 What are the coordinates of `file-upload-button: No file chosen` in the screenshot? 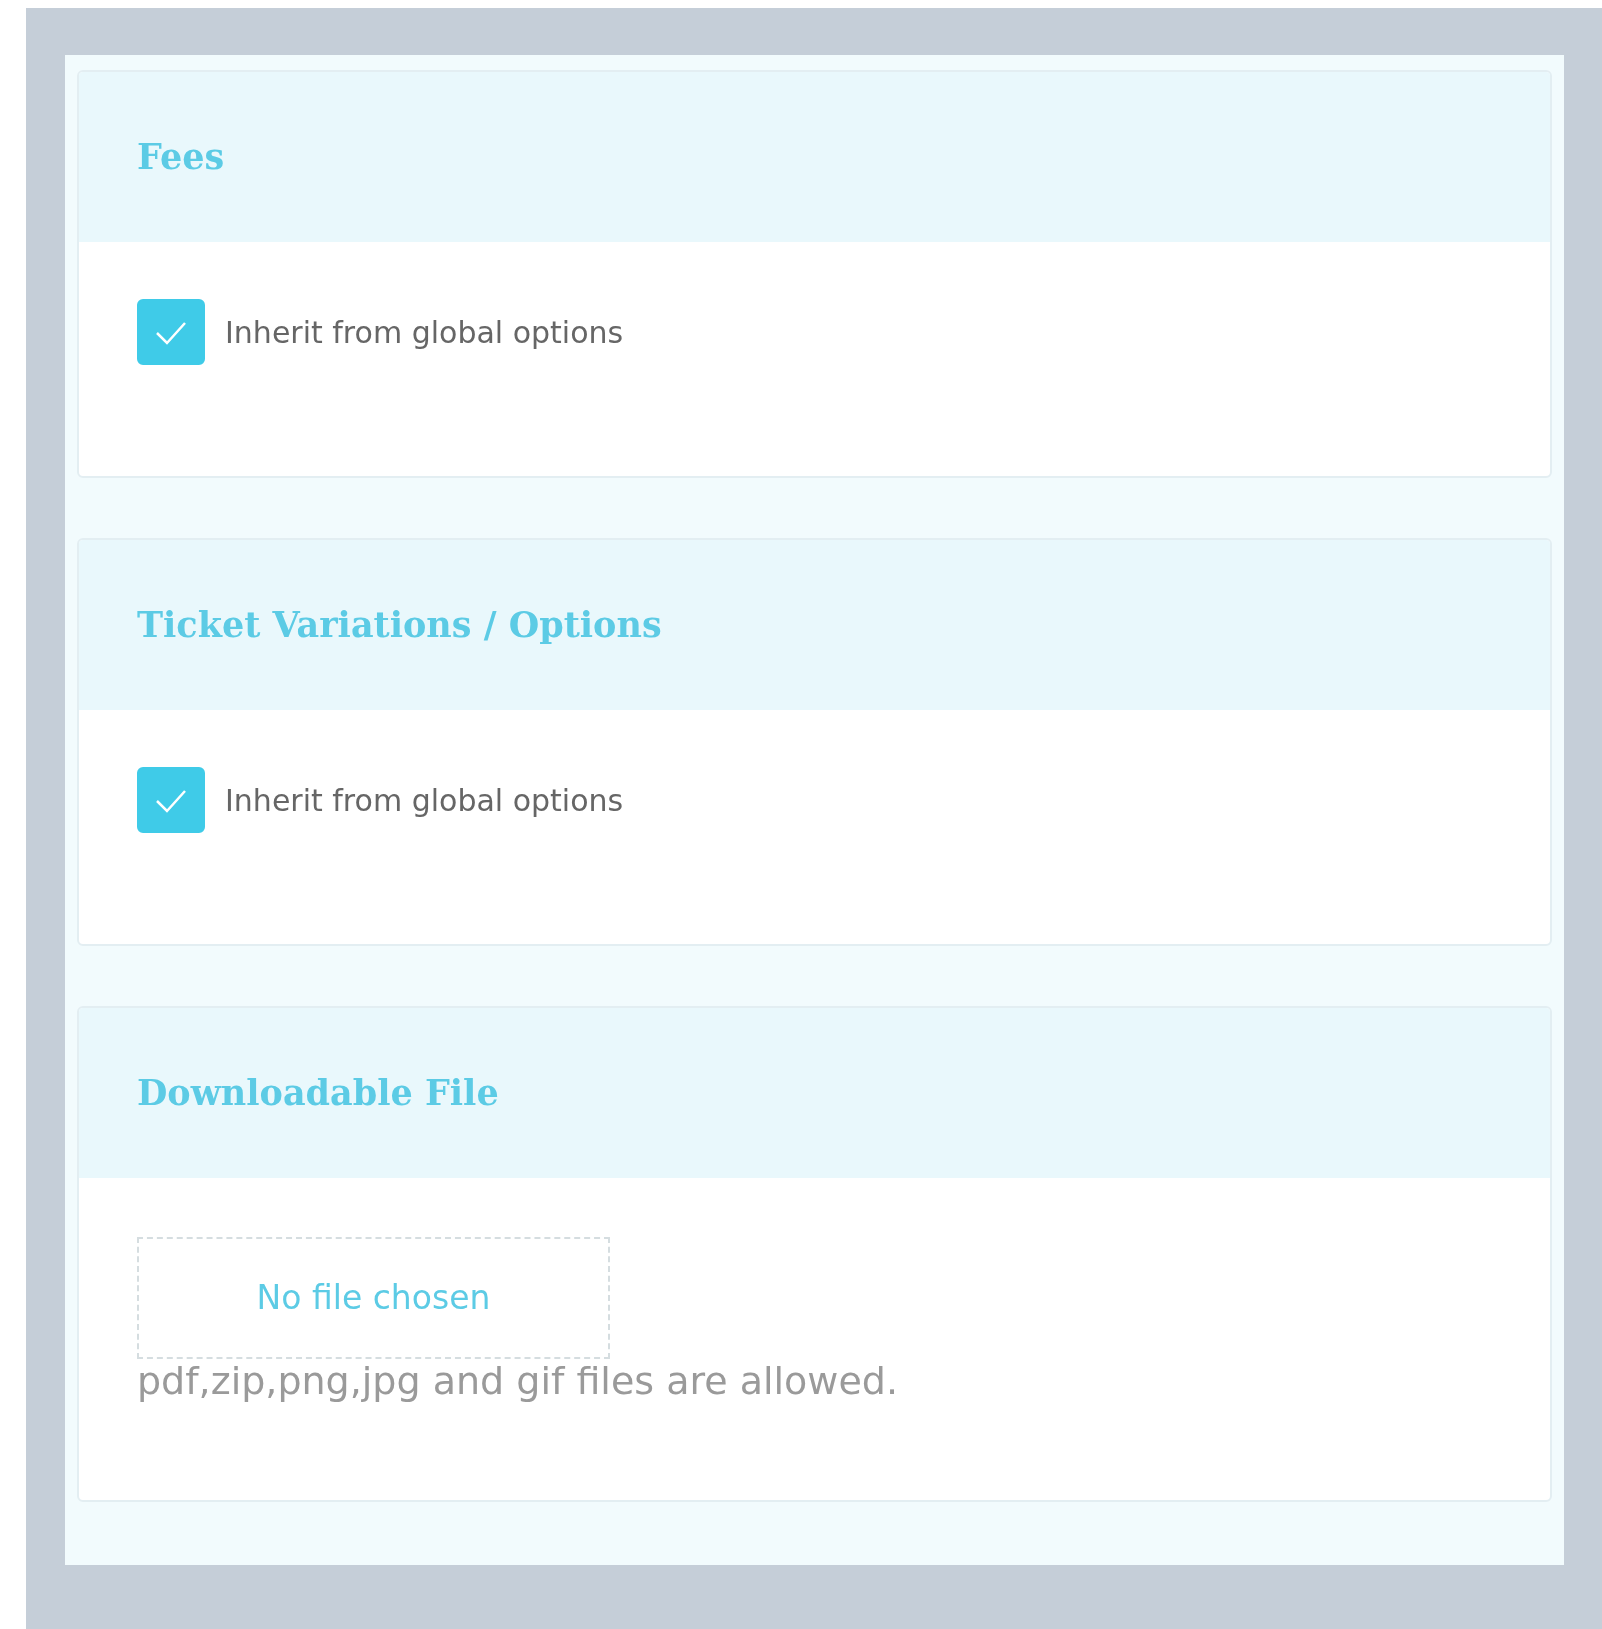 It's located at (373, 1298).